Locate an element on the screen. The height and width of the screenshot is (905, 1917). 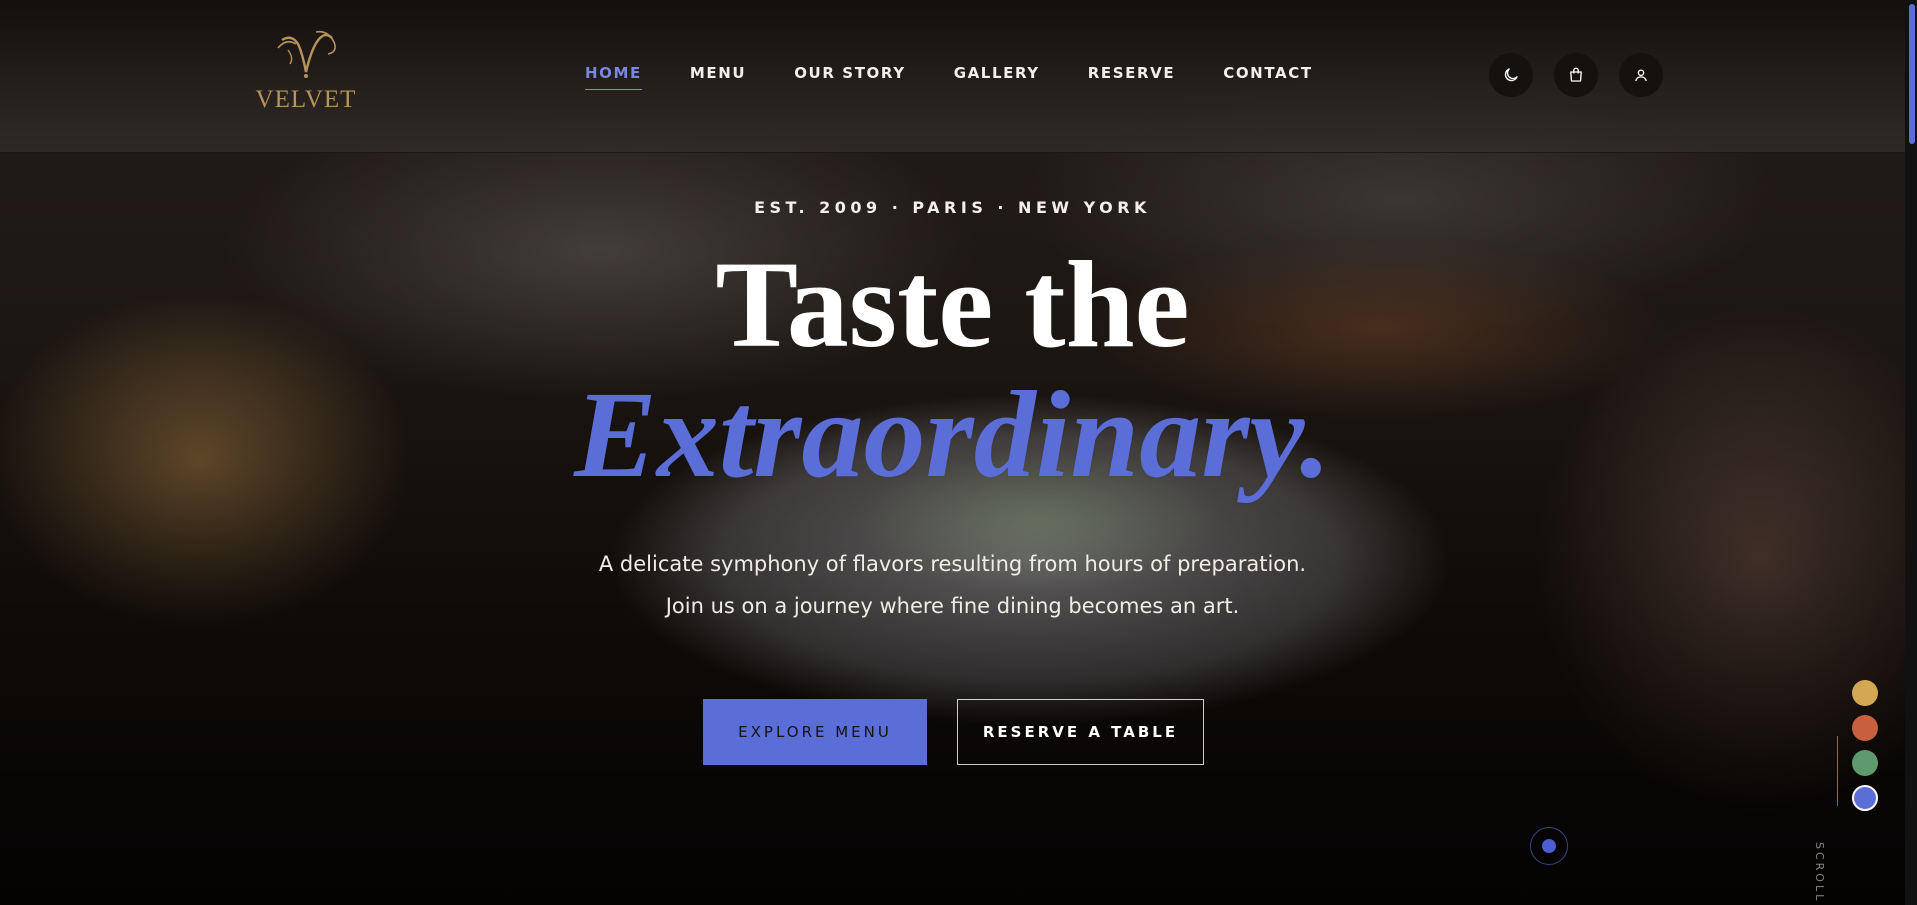
nav-item-our-story: OUR STORY is located at coordinates (849, 77).